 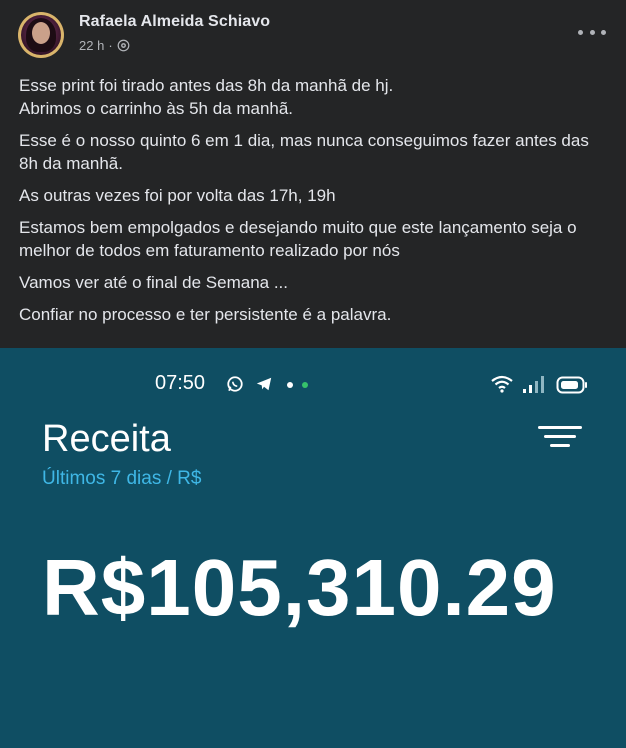 I want to click on telegram-icon, so click(x=264, y=384).